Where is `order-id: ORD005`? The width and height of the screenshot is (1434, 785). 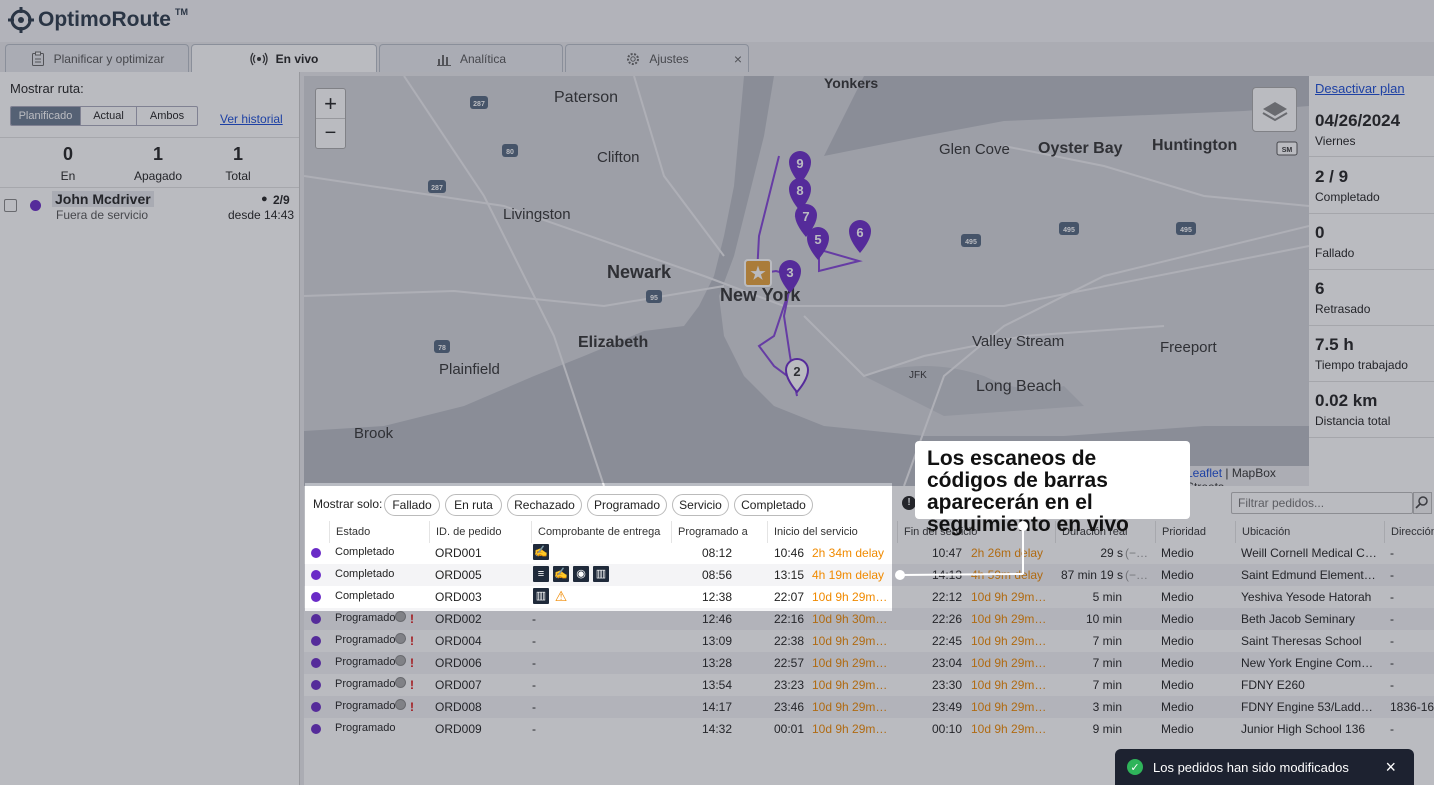
order-id: ORD005 is located at coordinates (458, 575).